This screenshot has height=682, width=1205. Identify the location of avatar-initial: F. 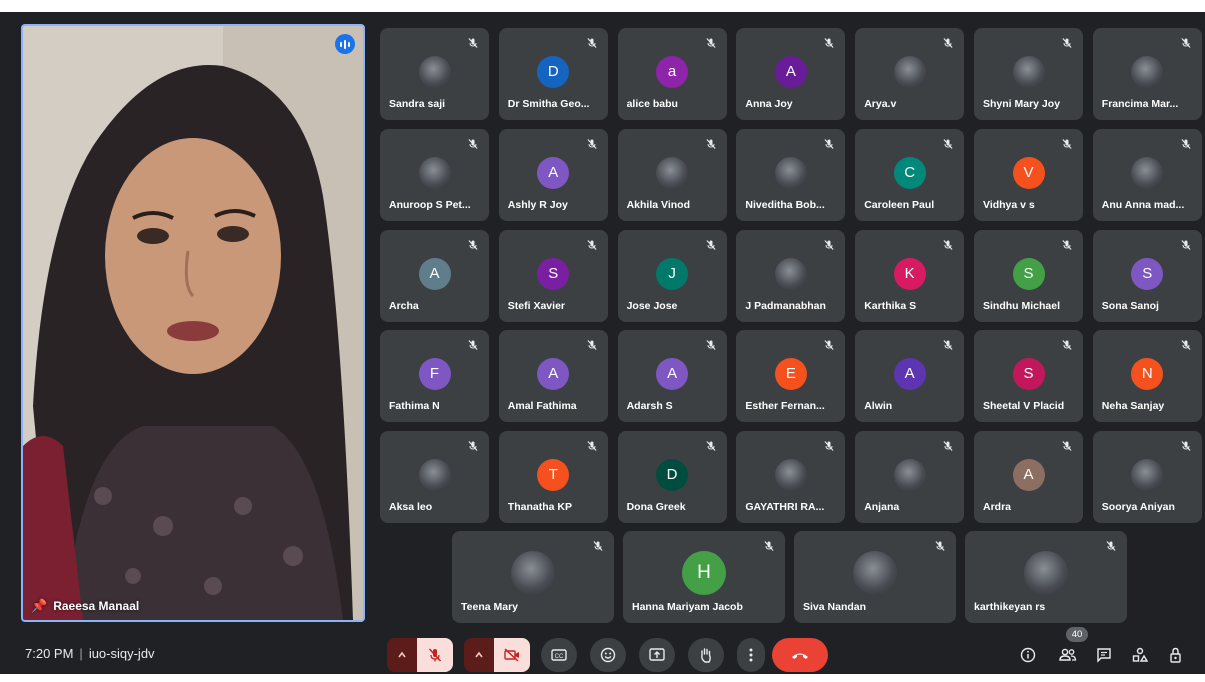
(434, 374).